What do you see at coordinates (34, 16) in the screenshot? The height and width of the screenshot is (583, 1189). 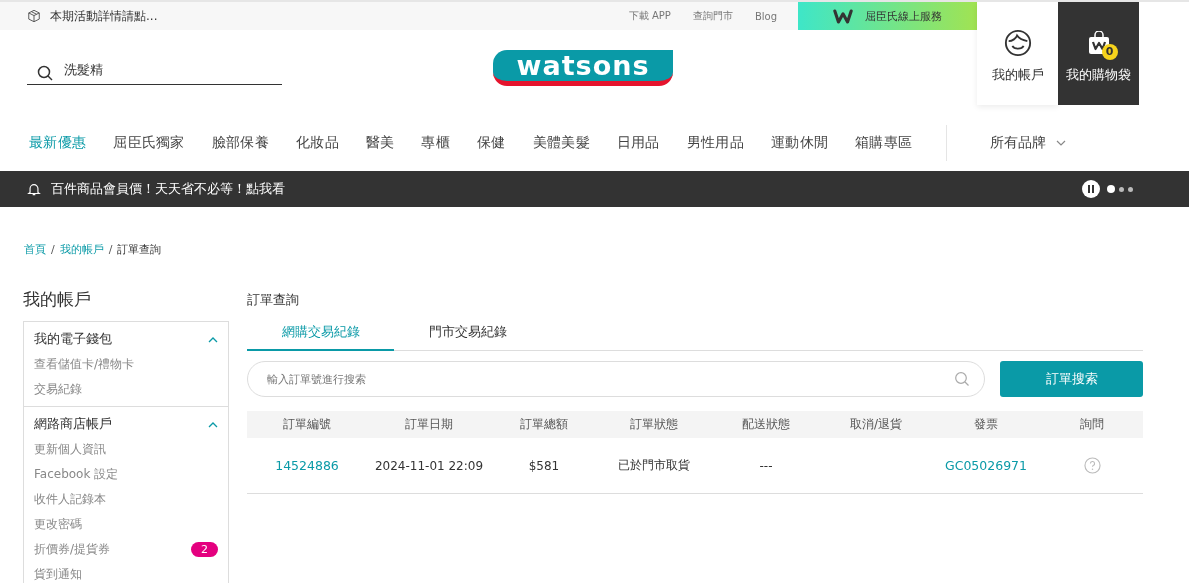 I see `box-icon` at bounding box center [34, 16].